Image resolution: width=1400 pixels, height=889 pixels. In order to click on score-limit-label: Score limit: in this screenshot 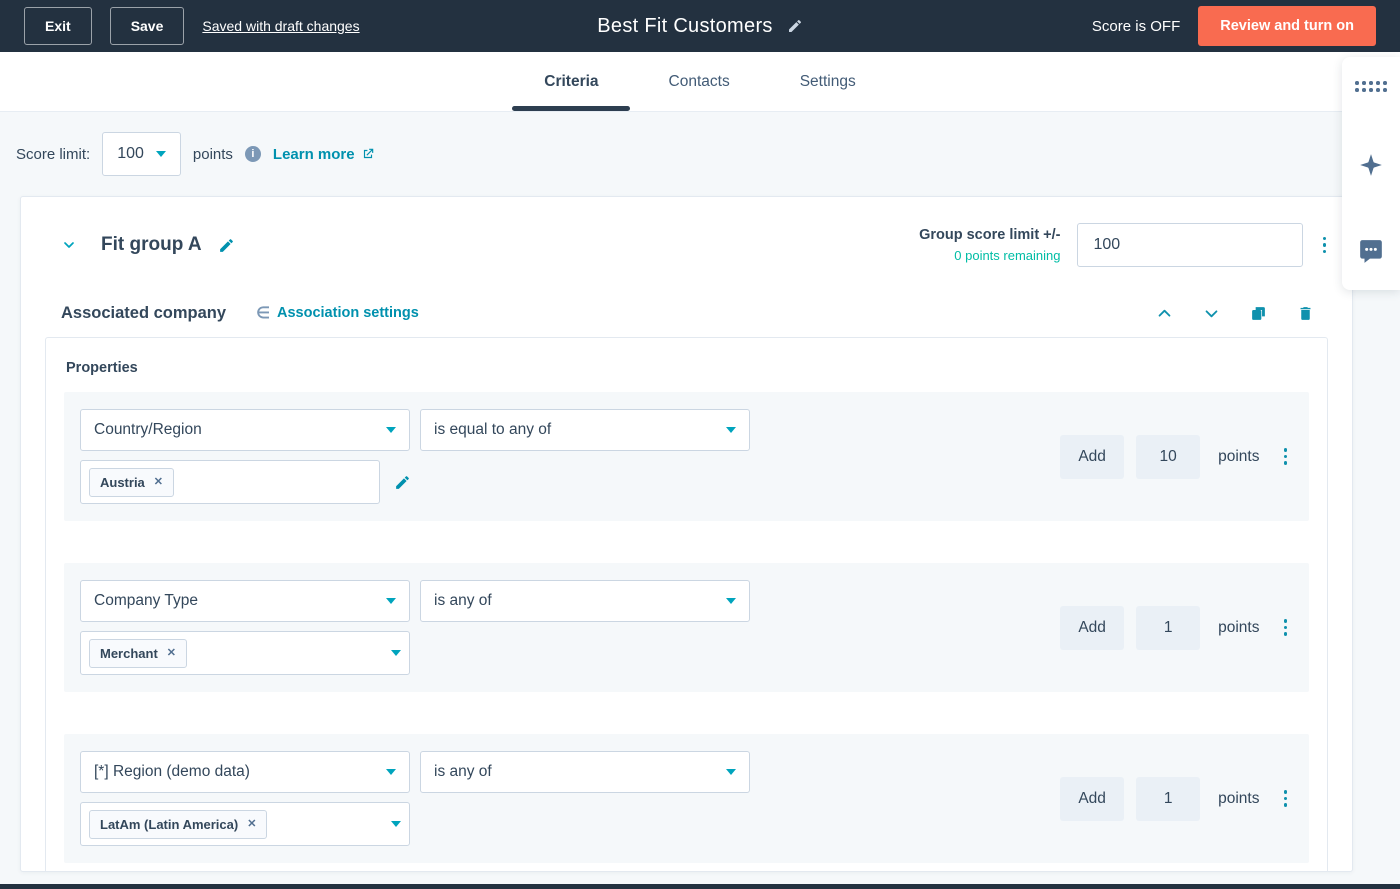, I will do `click(53, 154)`.